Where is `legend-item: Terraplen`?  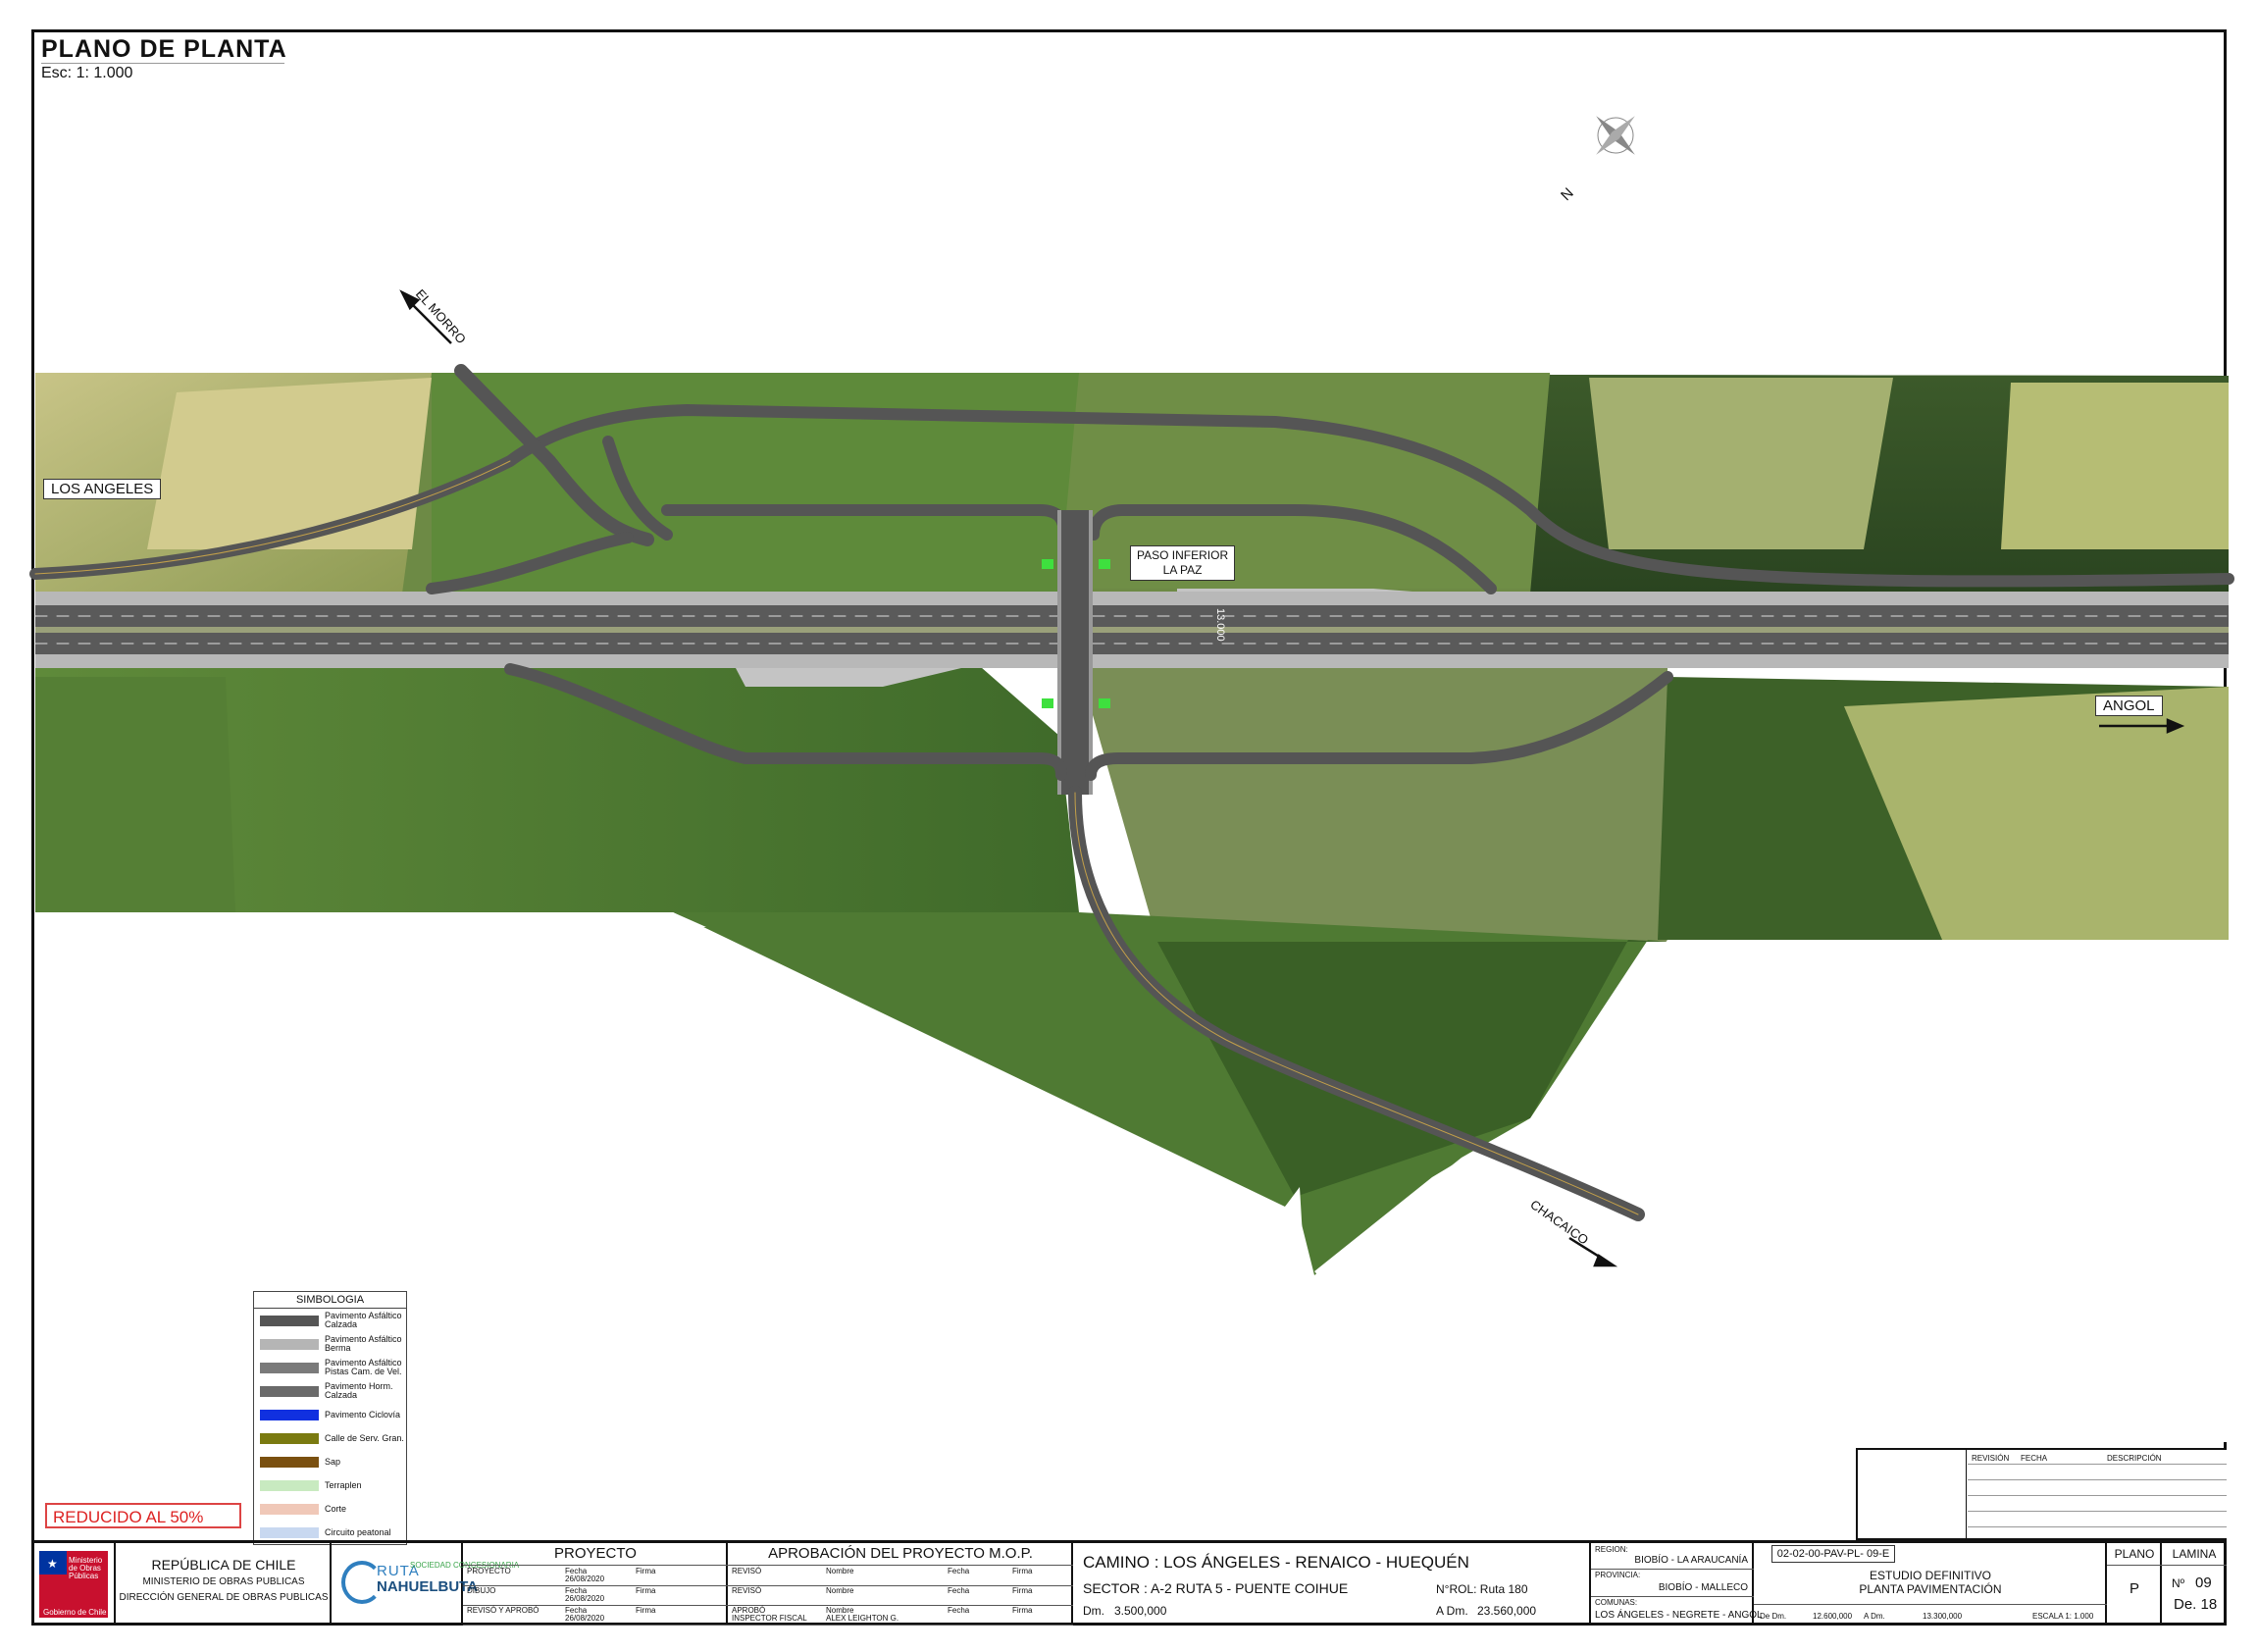
legend-item: Terraplen is located at coordinates (330, 1485).